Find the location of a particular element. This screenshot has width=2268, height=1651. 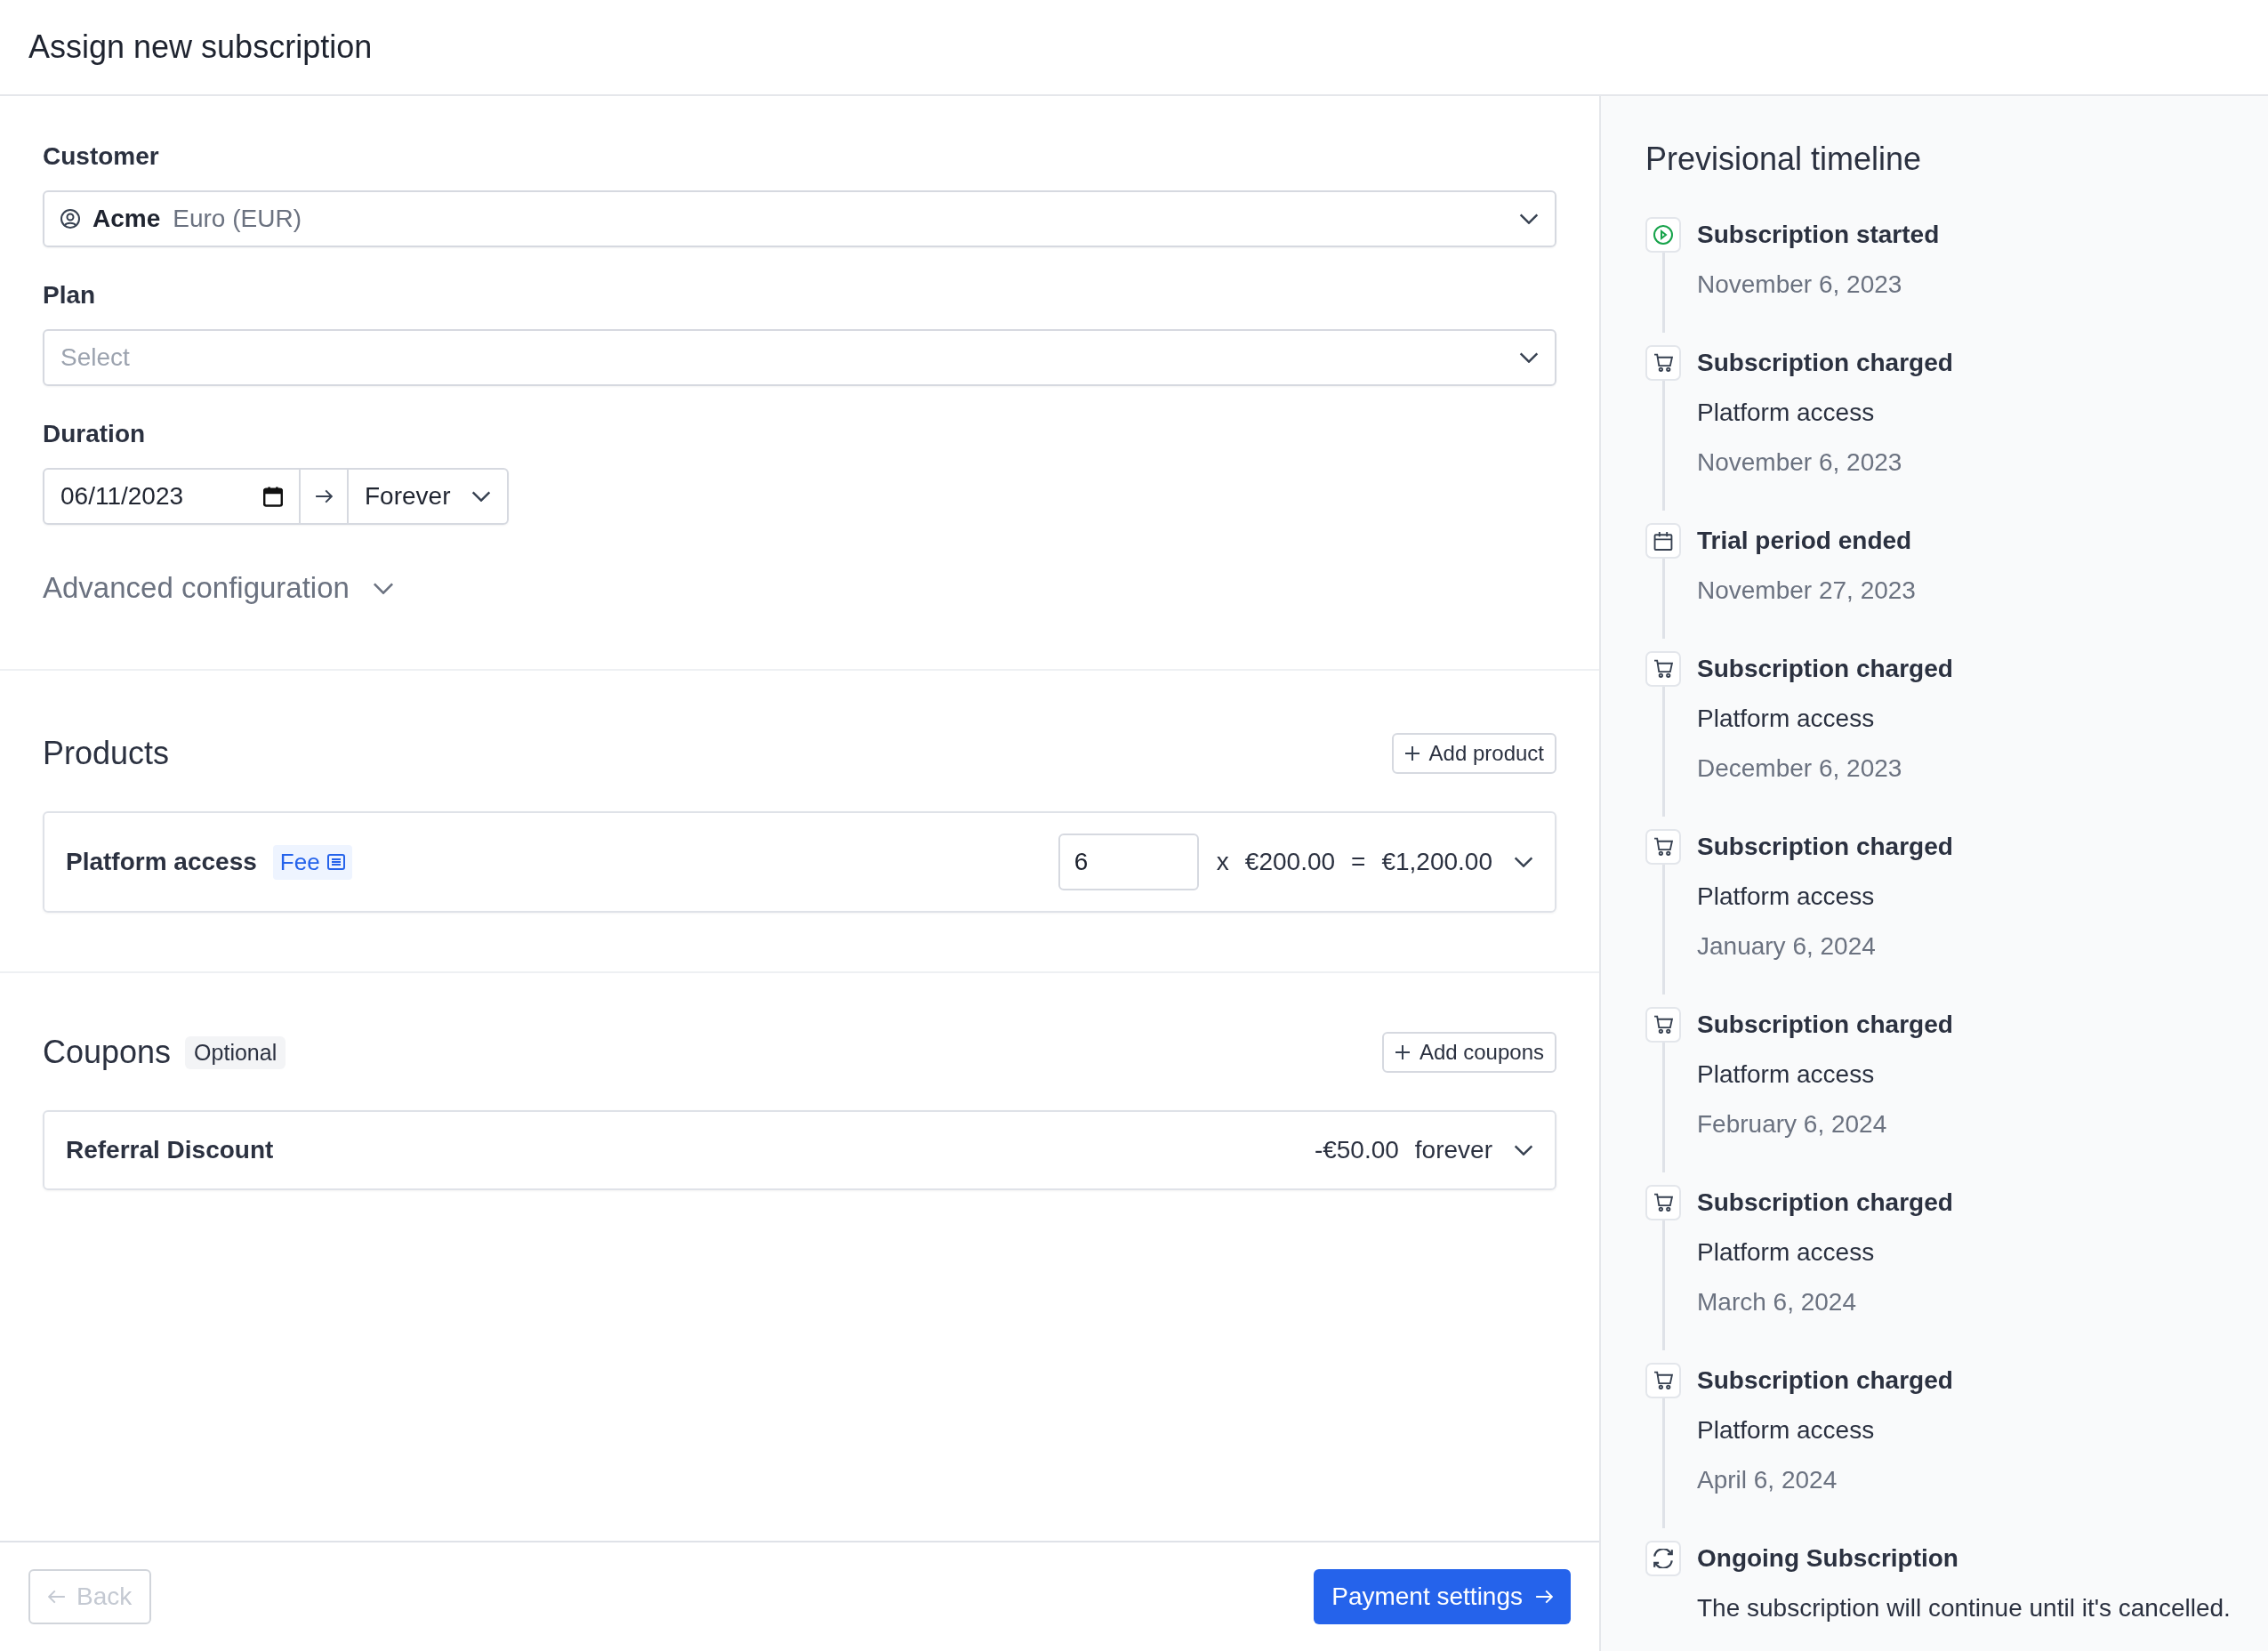

event-title: Subscription started is located at coordinates (1819, 235).